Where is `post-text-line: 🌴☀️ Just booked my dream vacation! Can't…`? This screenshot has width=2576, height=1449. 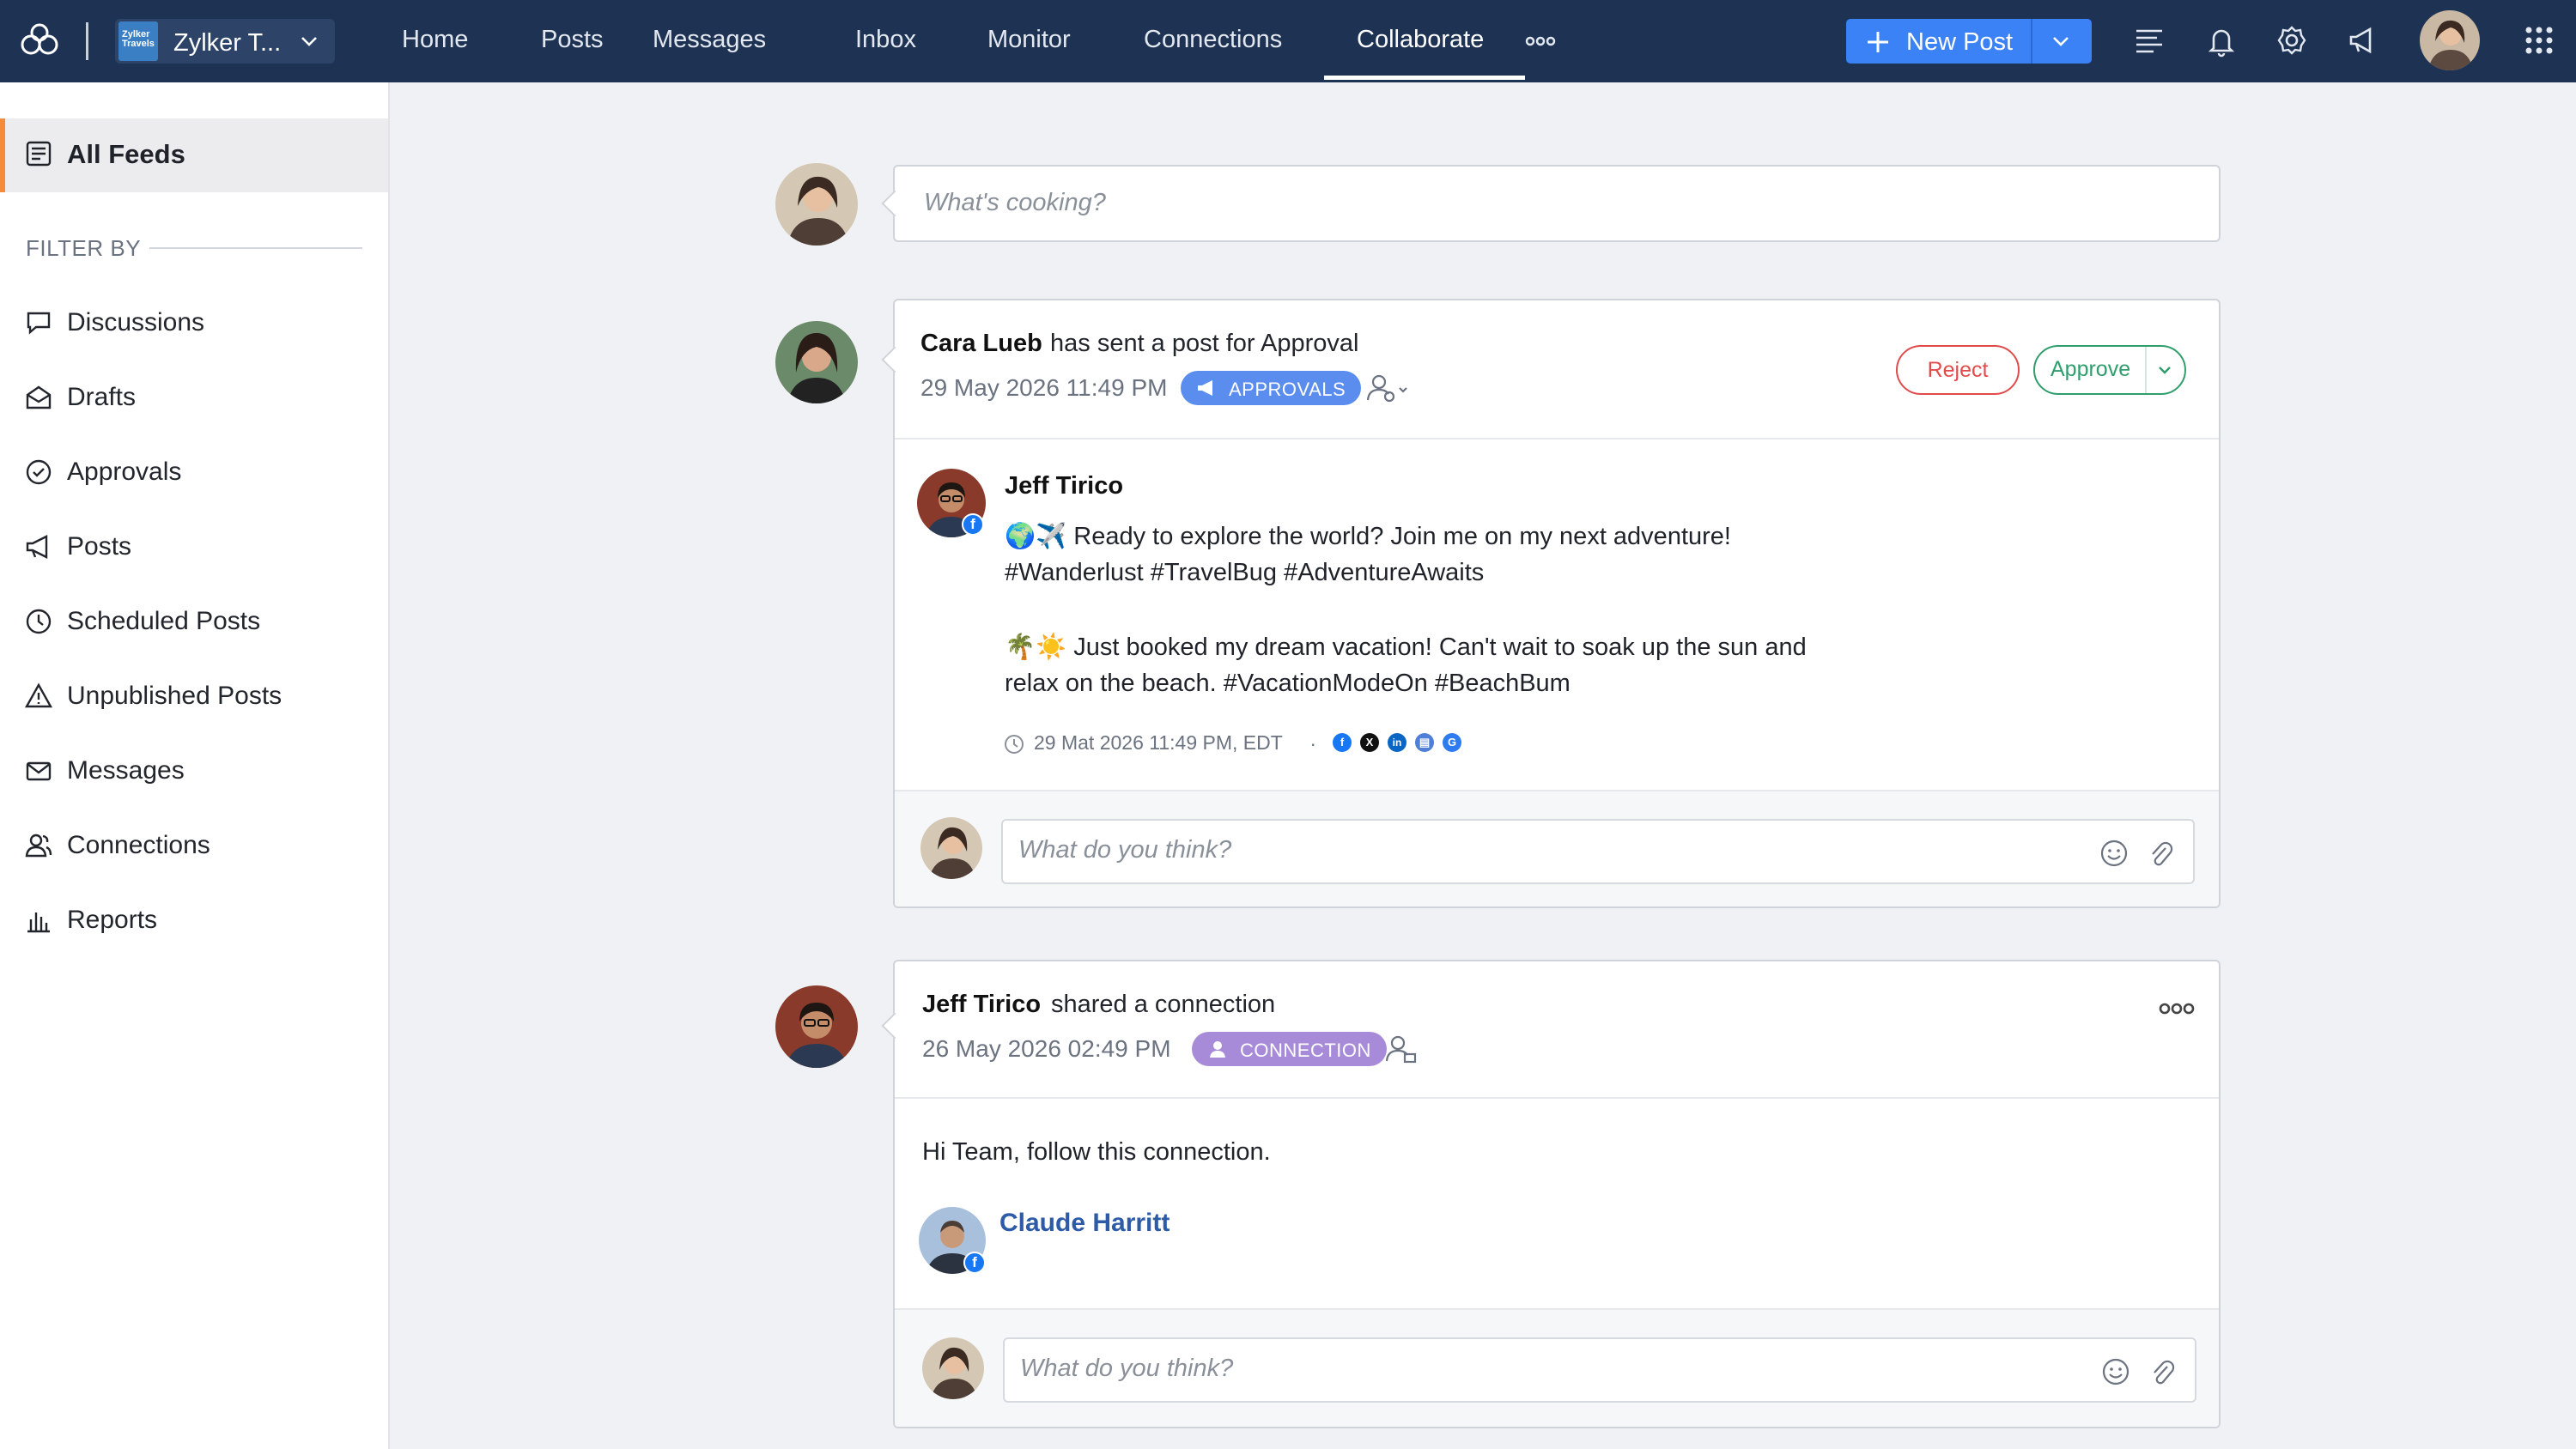 post-text-line: 🌴☀️ Just booked my dream vacation! Can't… is located at coordinates (1406, 647).